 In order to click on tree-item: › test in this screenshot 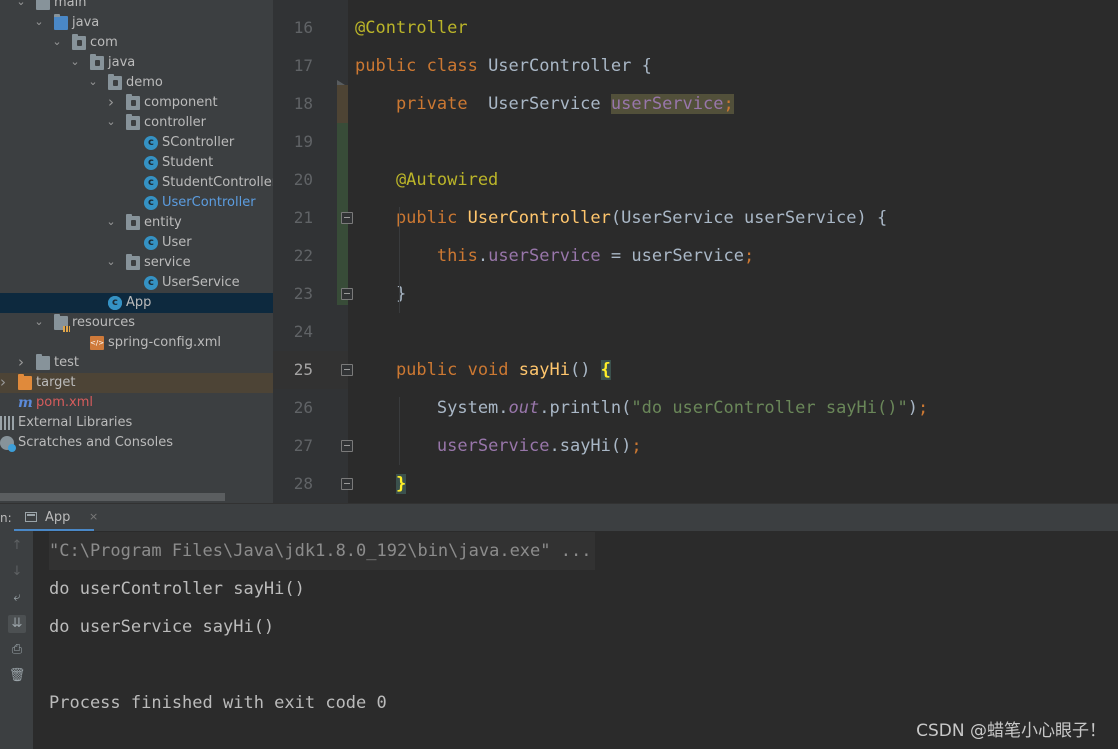, I will do `click(136, 363)`.